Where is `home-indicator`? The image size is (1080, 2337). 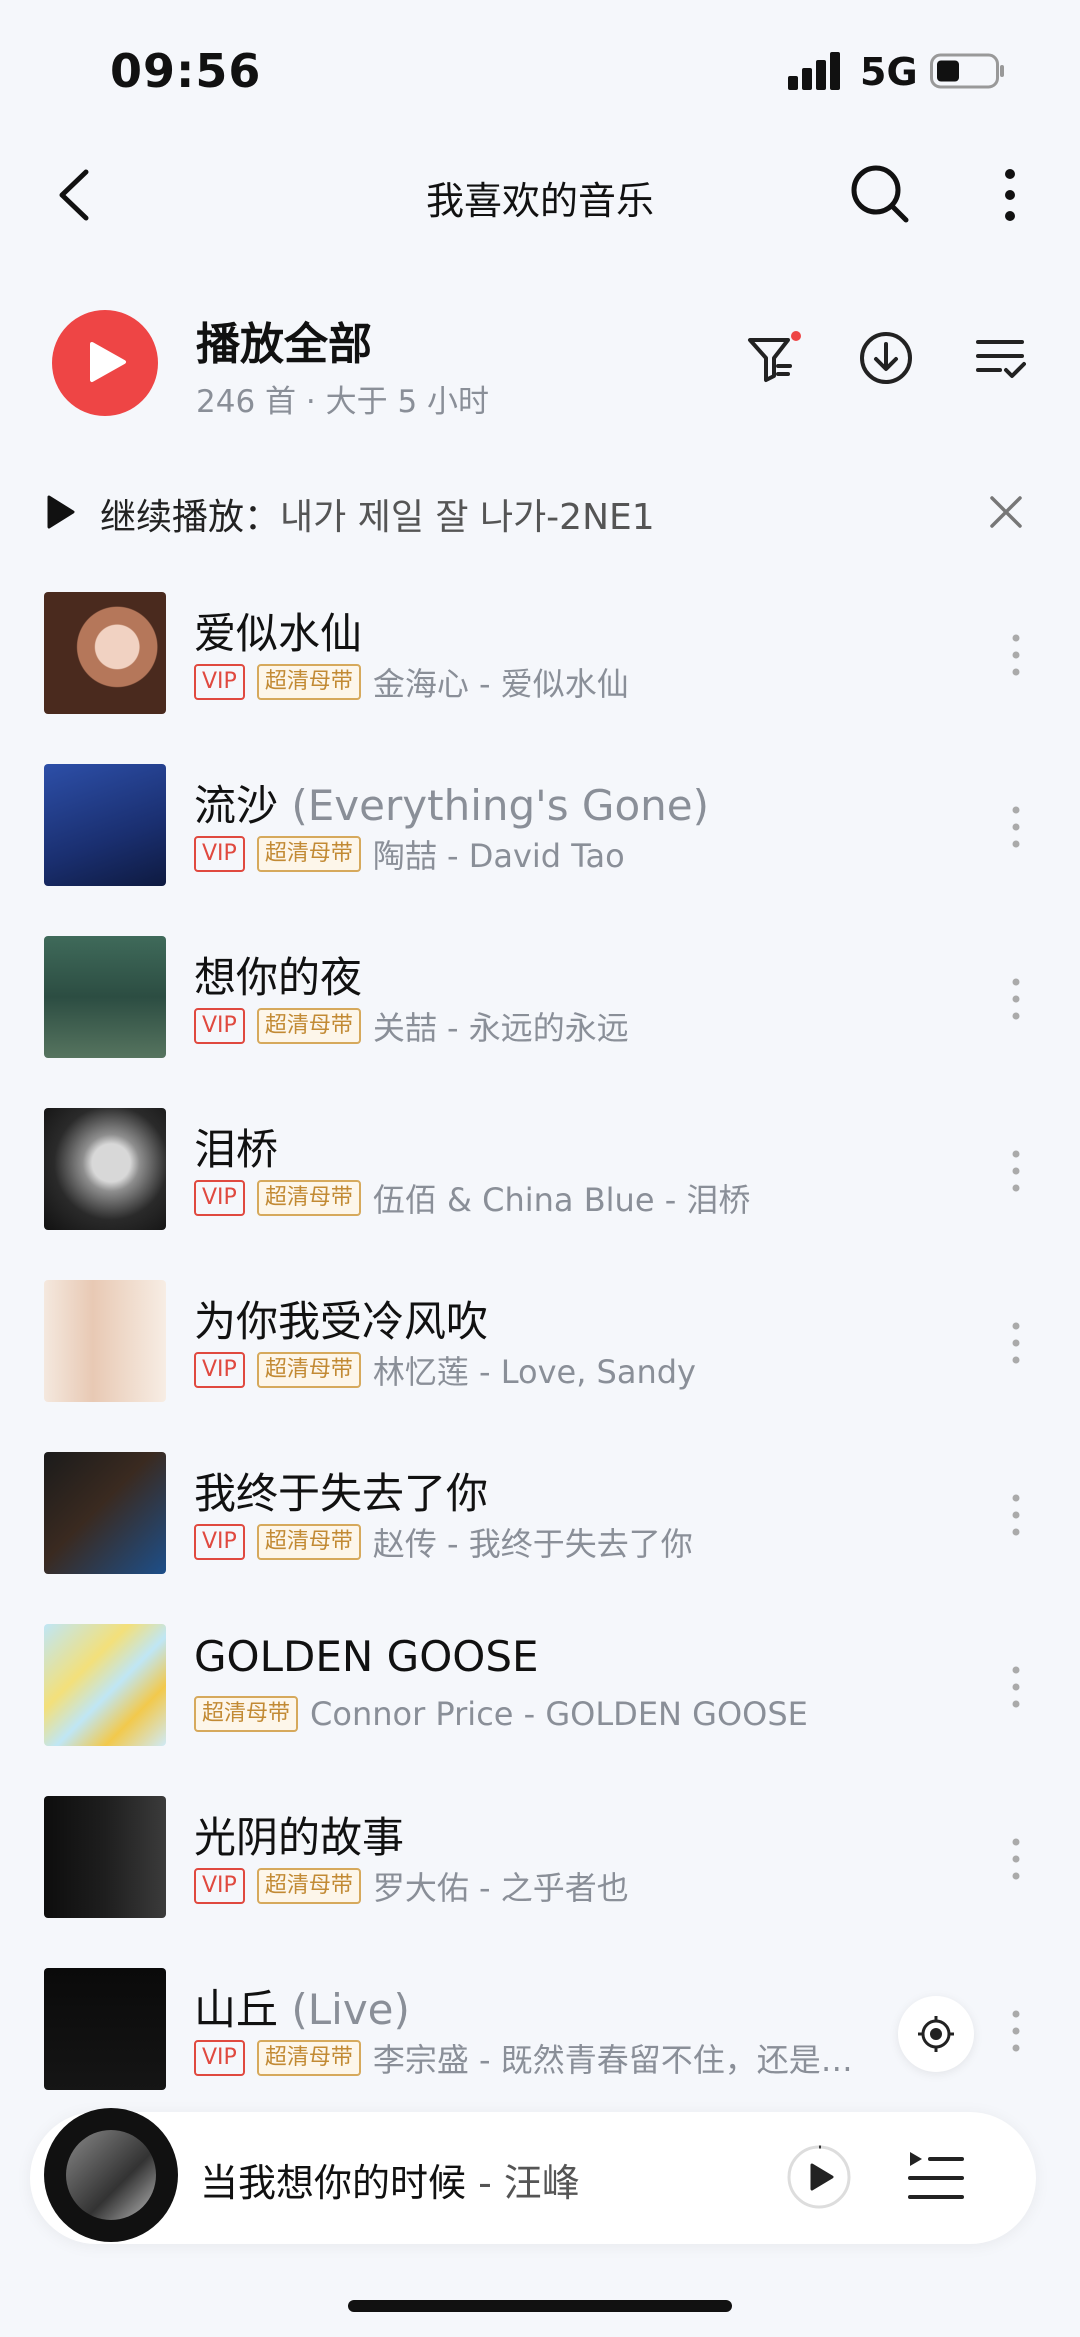 home-indicator is located at coordinates (540, 2306).